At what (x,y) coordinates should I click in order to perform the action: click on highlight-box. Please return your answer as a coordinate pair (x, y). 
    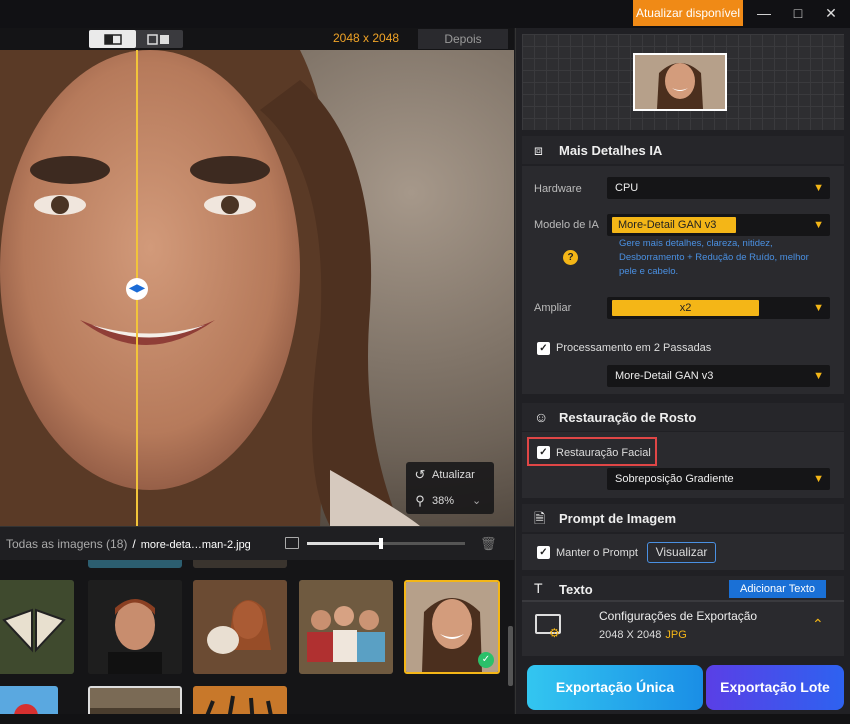
    Looking at the image, I should click on (592, 451).